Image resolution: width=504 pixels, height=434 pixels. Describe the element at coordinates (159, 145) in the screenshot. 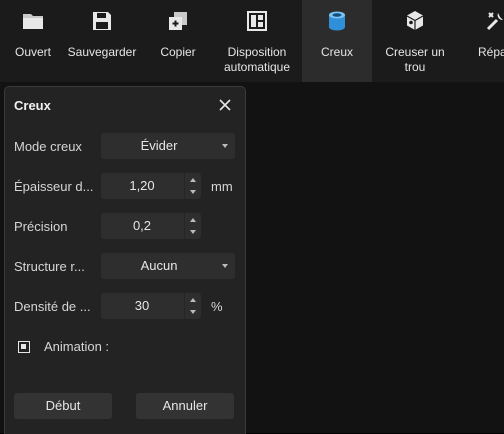

I see `hollow-mode-value: Évider` at that location.